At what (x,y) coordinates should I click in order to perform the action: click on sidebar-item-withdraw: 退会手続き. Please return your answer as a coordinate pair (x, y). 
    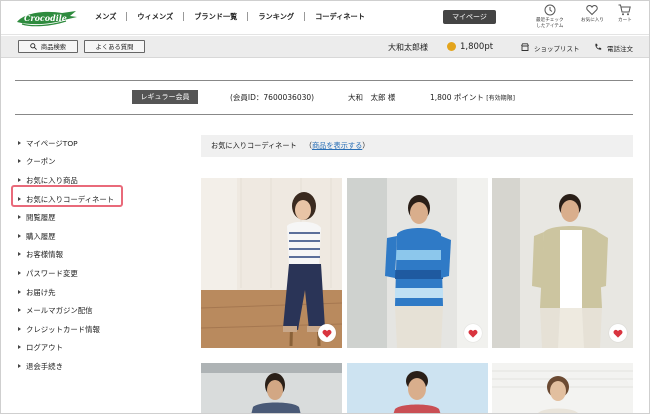
    Looking at the image, I should click on (78, 366).